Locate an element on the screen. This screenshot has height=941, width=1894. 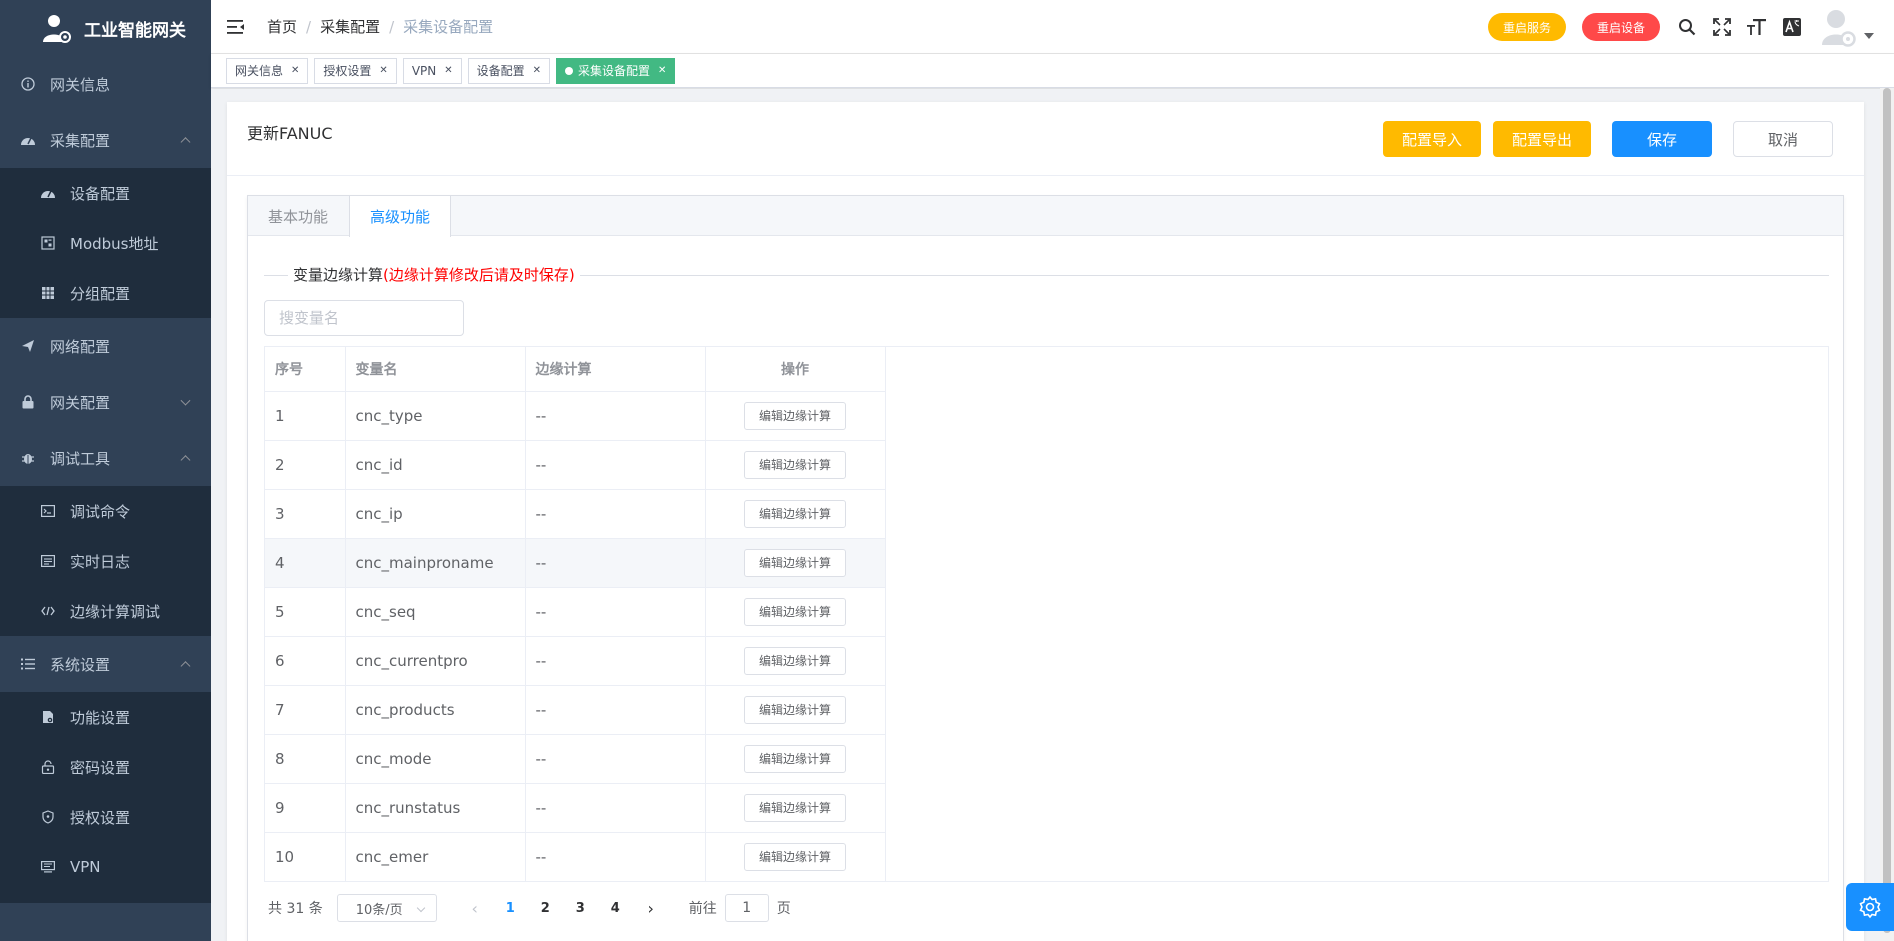
prev-page-icon: ‹ is located at coordinates (475, 908).